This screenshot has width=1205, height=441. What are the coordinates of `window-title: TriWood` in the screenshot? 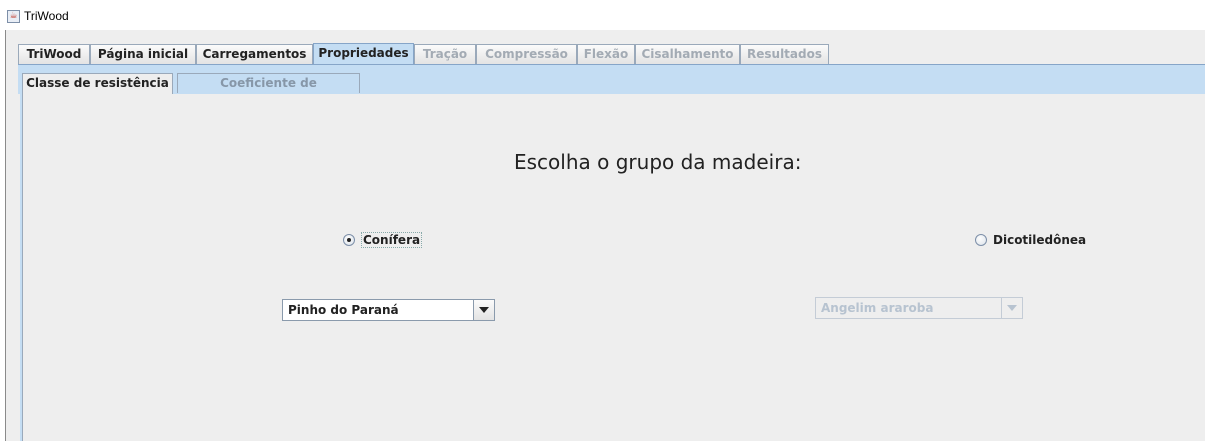 It's located at (46, 16).